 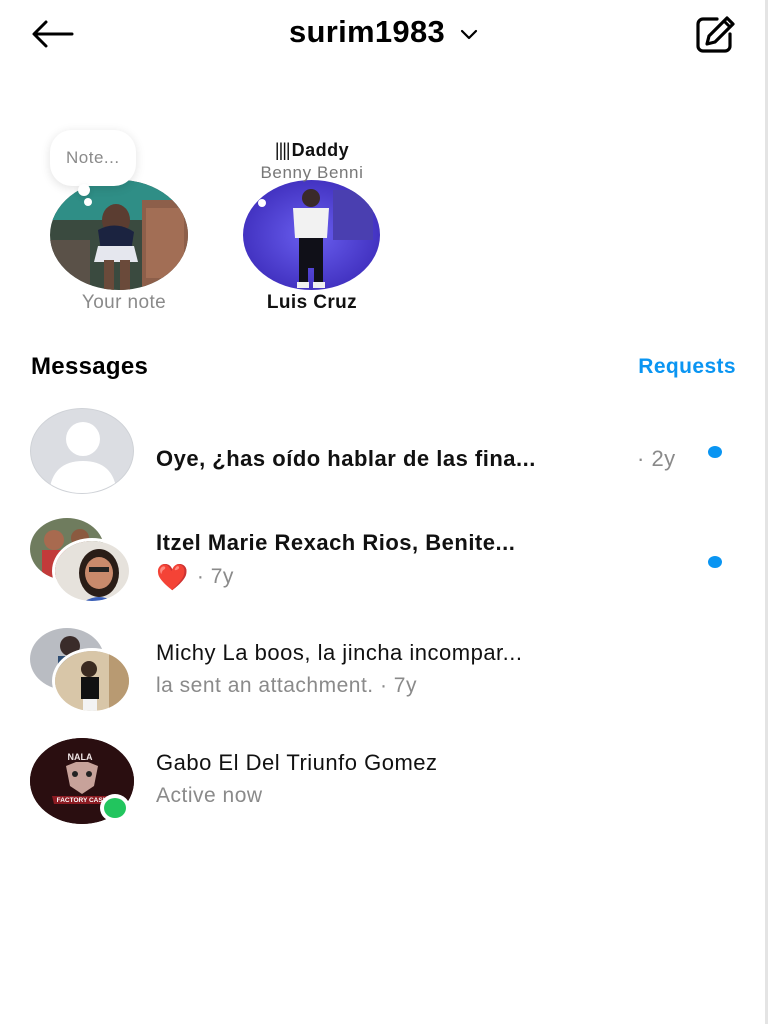 What do you see at coordinates (367, 31) in the screenshot?
I see `page-title: surim1983` at bounding box center [367, 31].